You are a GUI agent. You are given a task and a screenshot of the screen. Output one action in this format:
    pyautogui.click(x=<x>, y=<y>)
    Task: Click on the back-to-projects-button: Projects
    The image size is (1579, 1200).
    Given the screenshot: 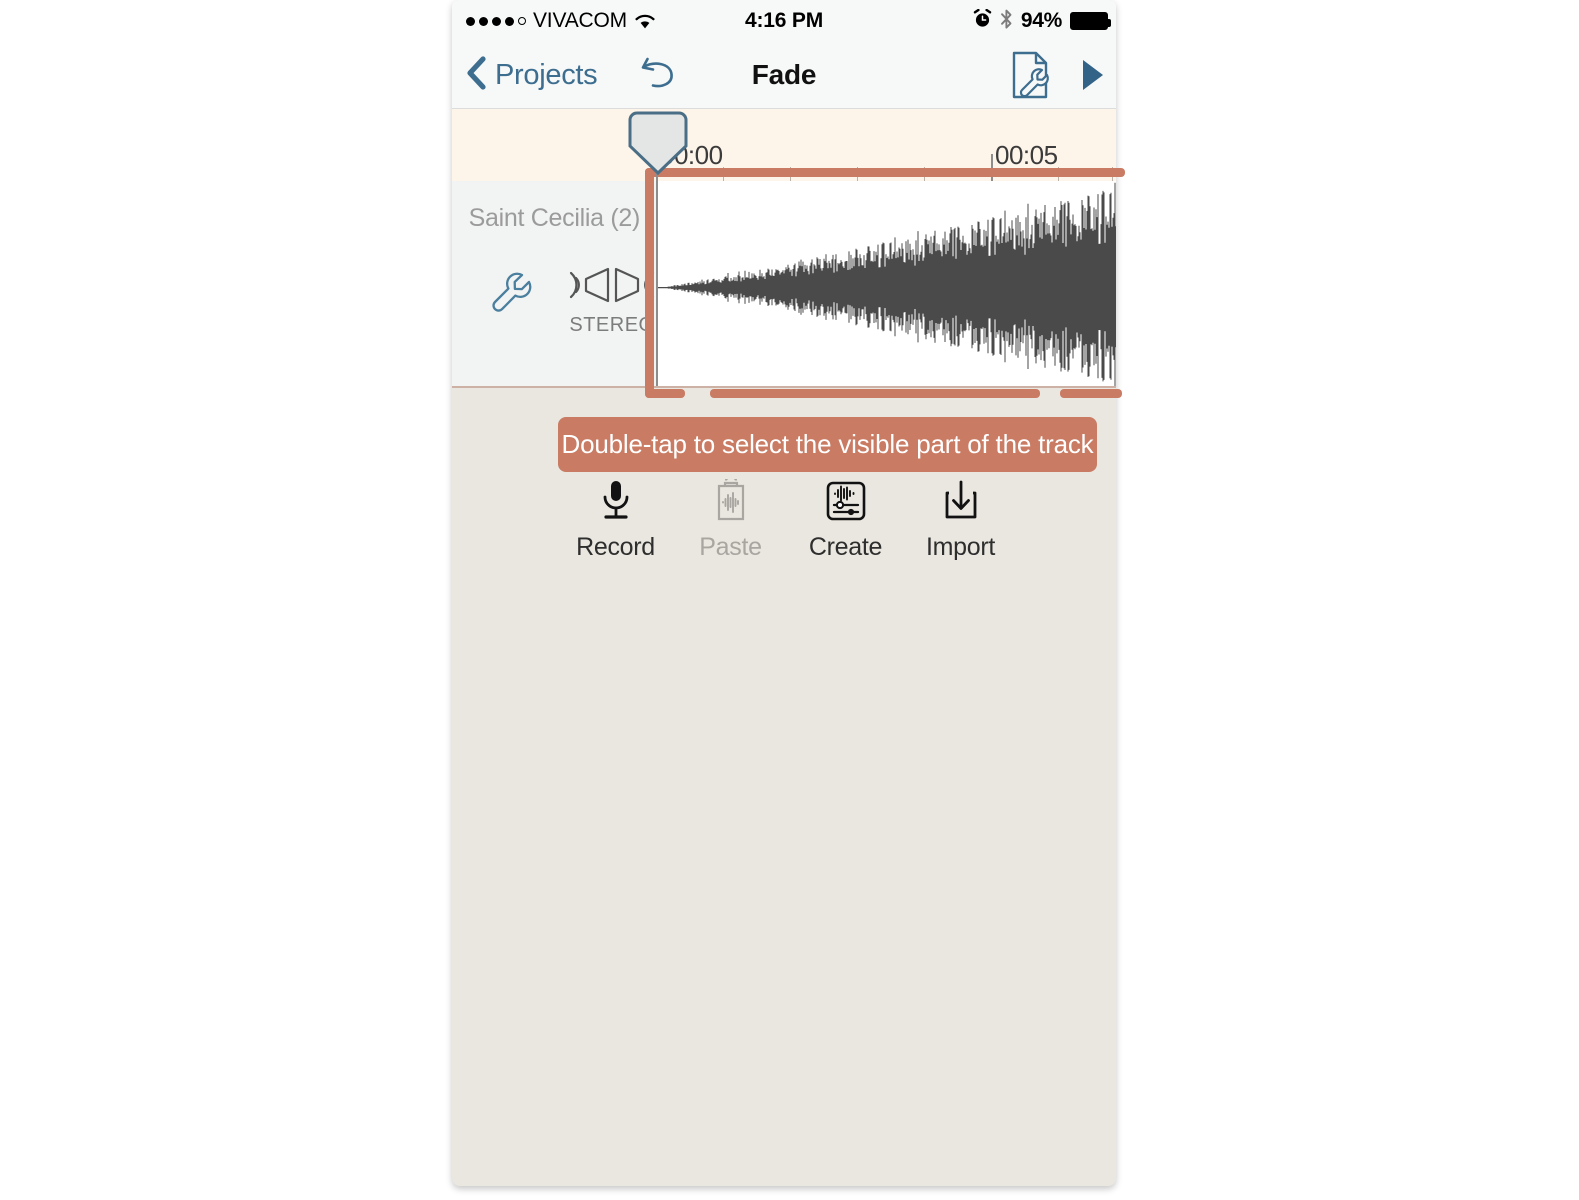 What is the action you would take?
    pyautogui.click(x=532, y=75)
    